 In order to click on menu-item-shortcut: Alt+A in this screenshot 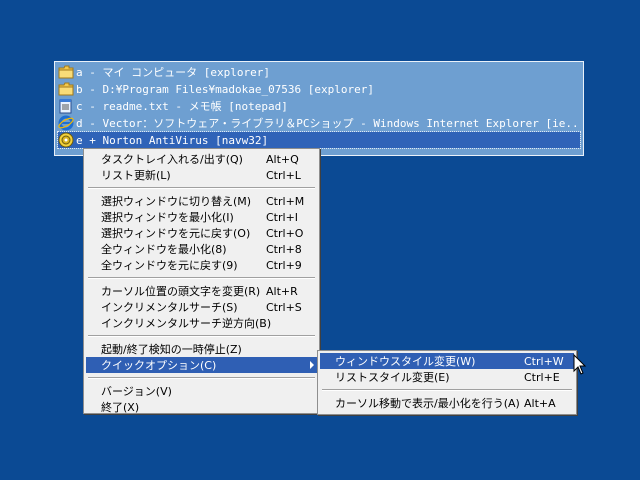, I will do `click(540, 403)`.